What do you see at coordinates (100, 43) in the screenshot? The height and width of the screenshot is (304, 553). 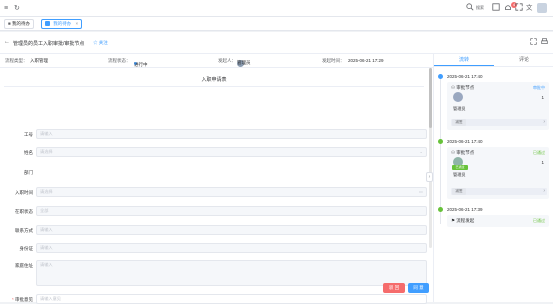 I see `follow-button: ☆ 关注` at bounding box center [100, 43].